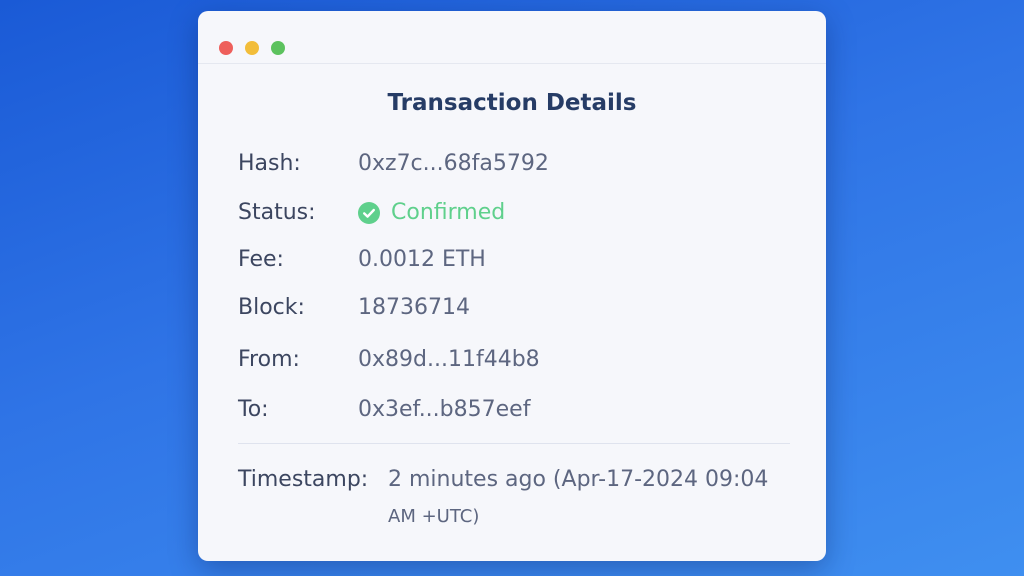 The height and width of the screenshot is (576, 1024). I want to click on status-text: Confirmed, so click(448, 212).